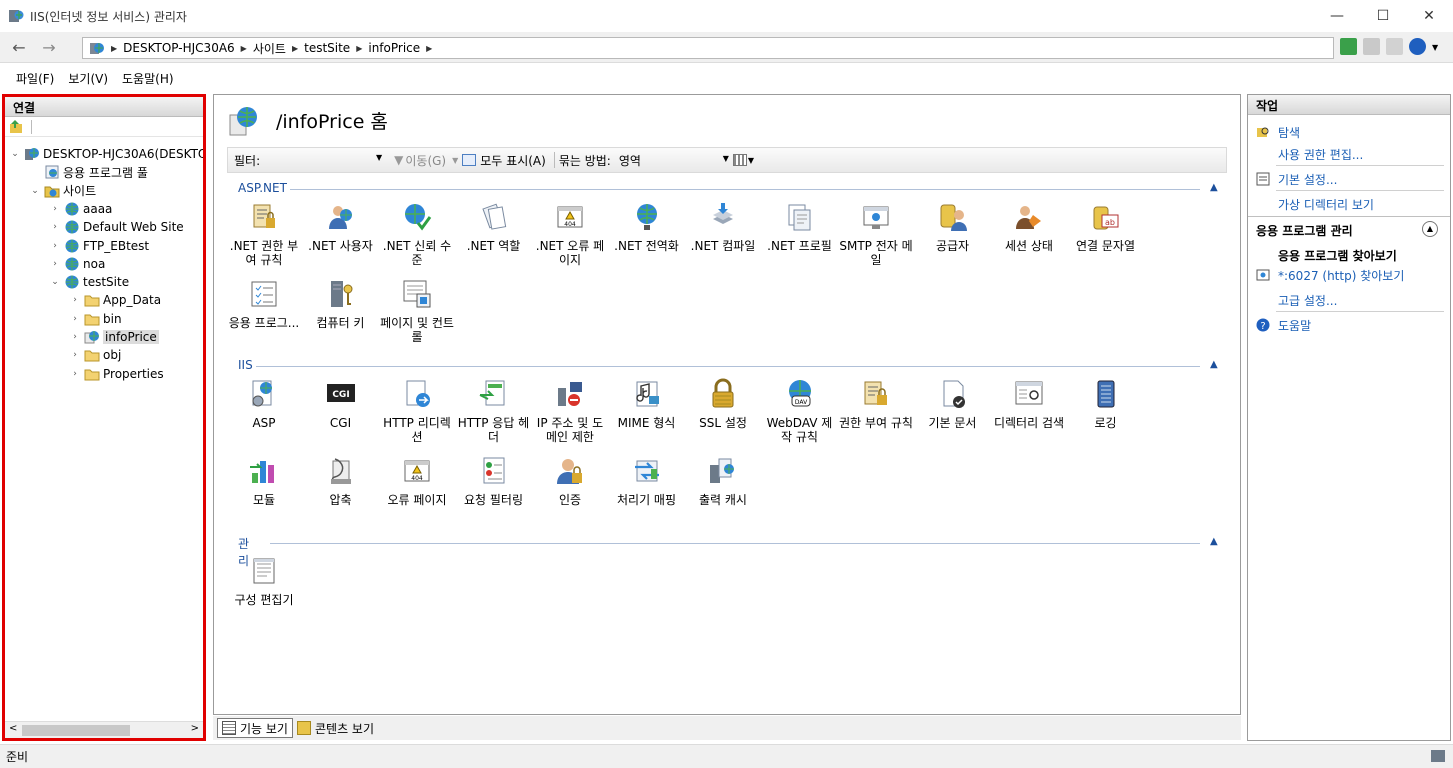 The width and height of the screenshot is (1453, 768). I want to click on tree-node: ⌄ 사이트, so click(62, 191).